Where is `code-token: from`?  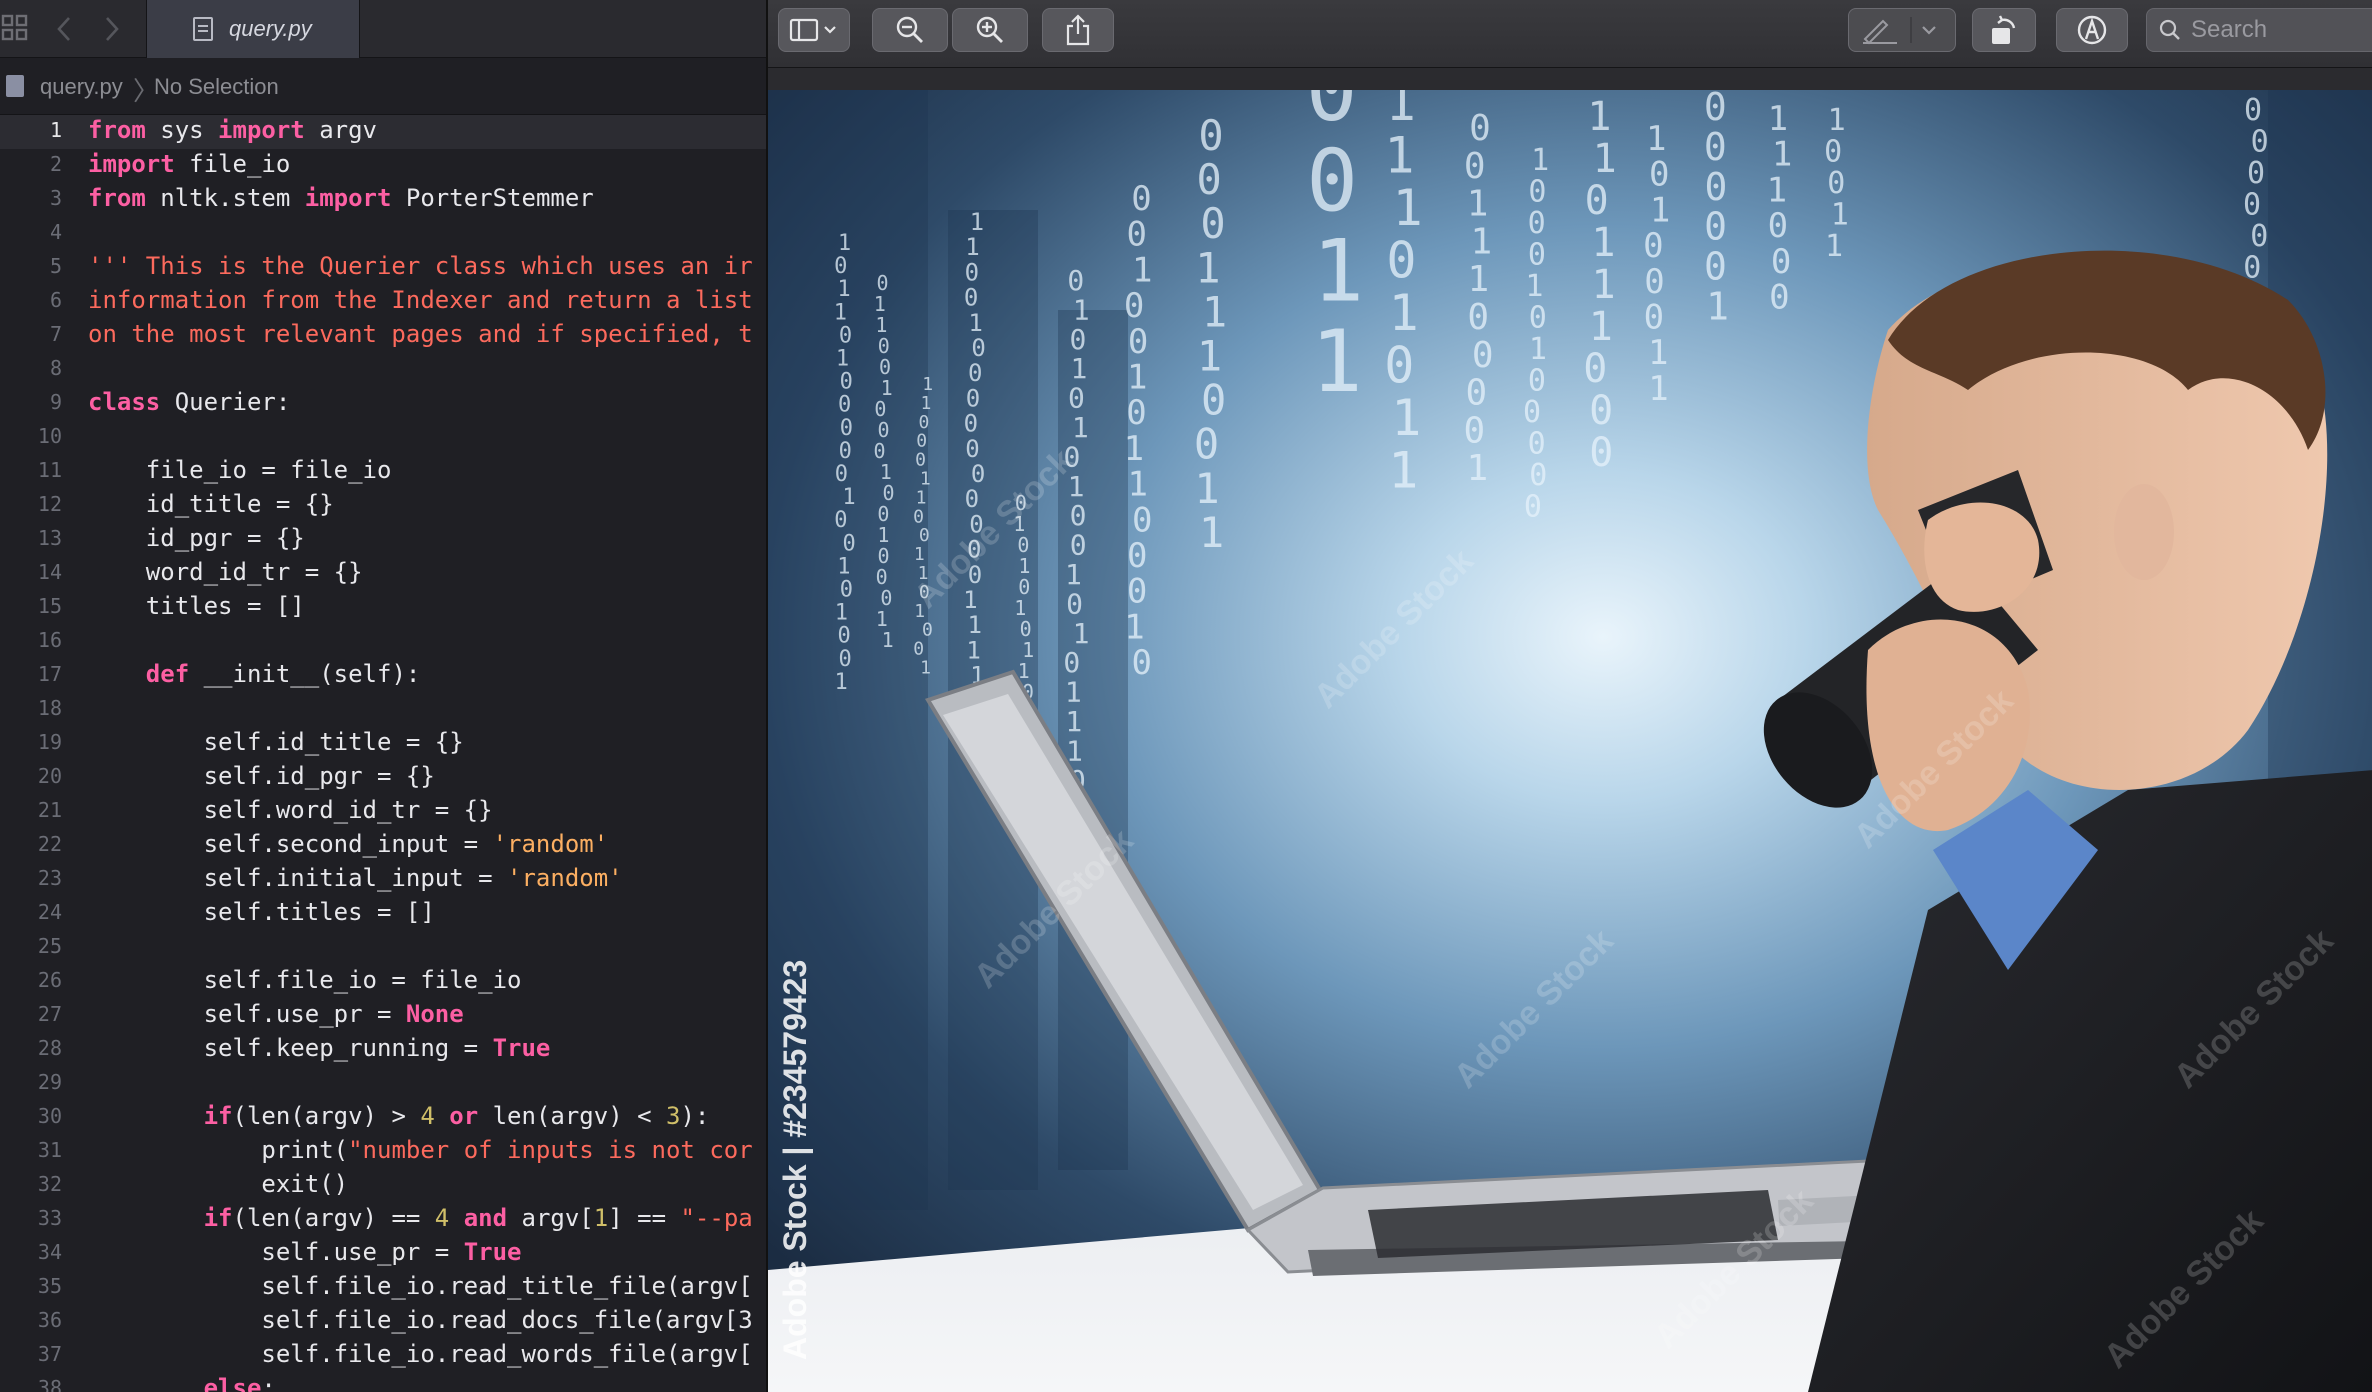
code-token: from is located at coordinates (117, 198).